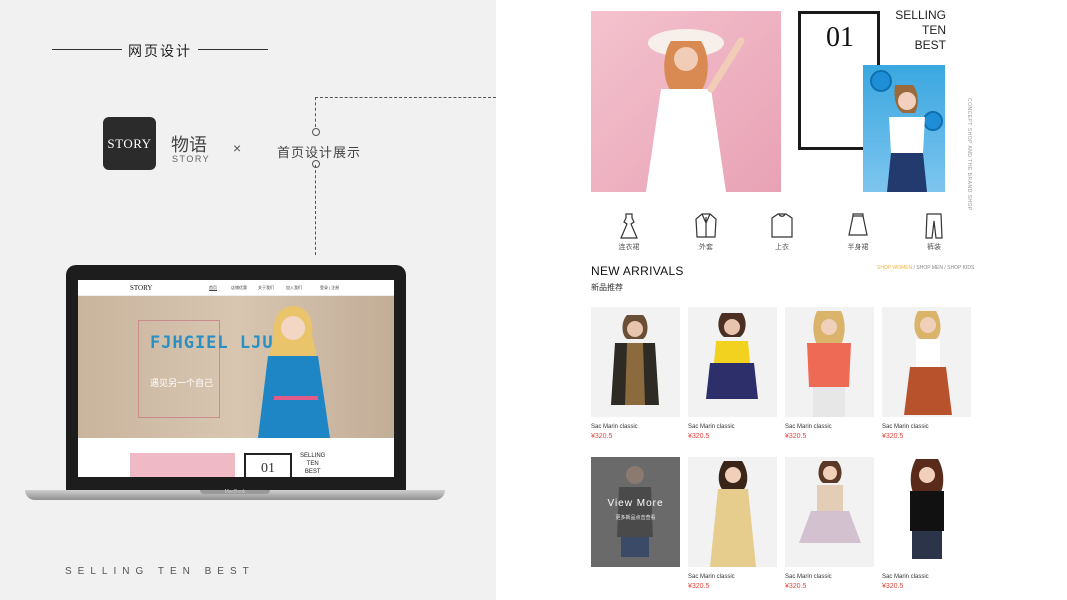 Image resolution: width=1067 pixels, height=600 pixels. I want to click on sell-line: TEN, so click(934, 30).